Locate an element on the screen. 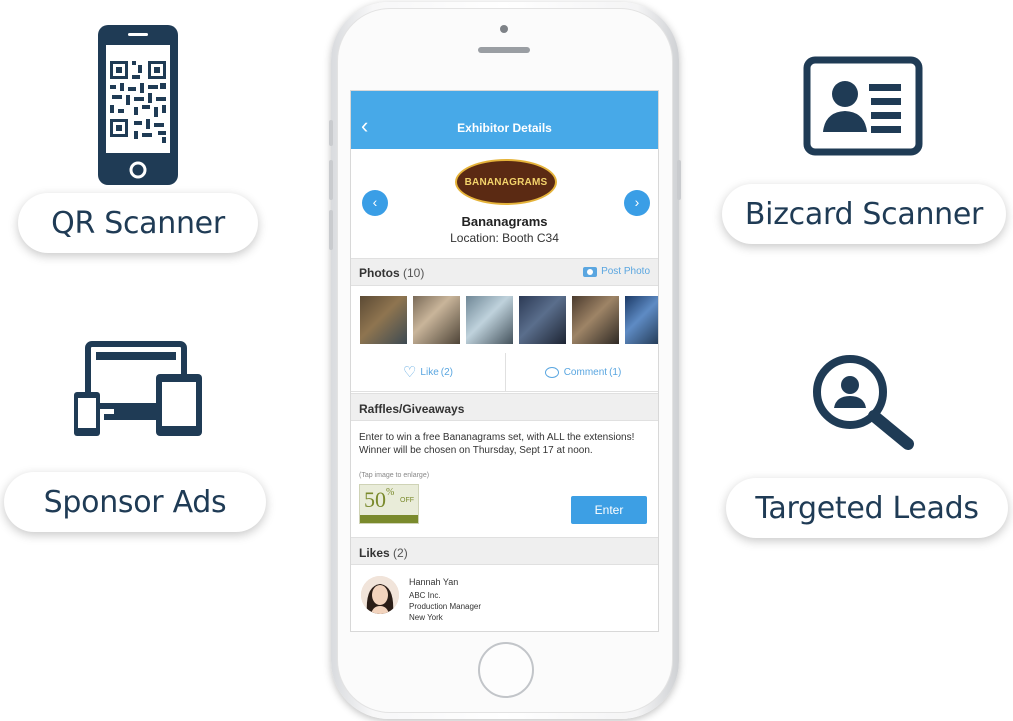  avatar is located at coordinates (380, 595).